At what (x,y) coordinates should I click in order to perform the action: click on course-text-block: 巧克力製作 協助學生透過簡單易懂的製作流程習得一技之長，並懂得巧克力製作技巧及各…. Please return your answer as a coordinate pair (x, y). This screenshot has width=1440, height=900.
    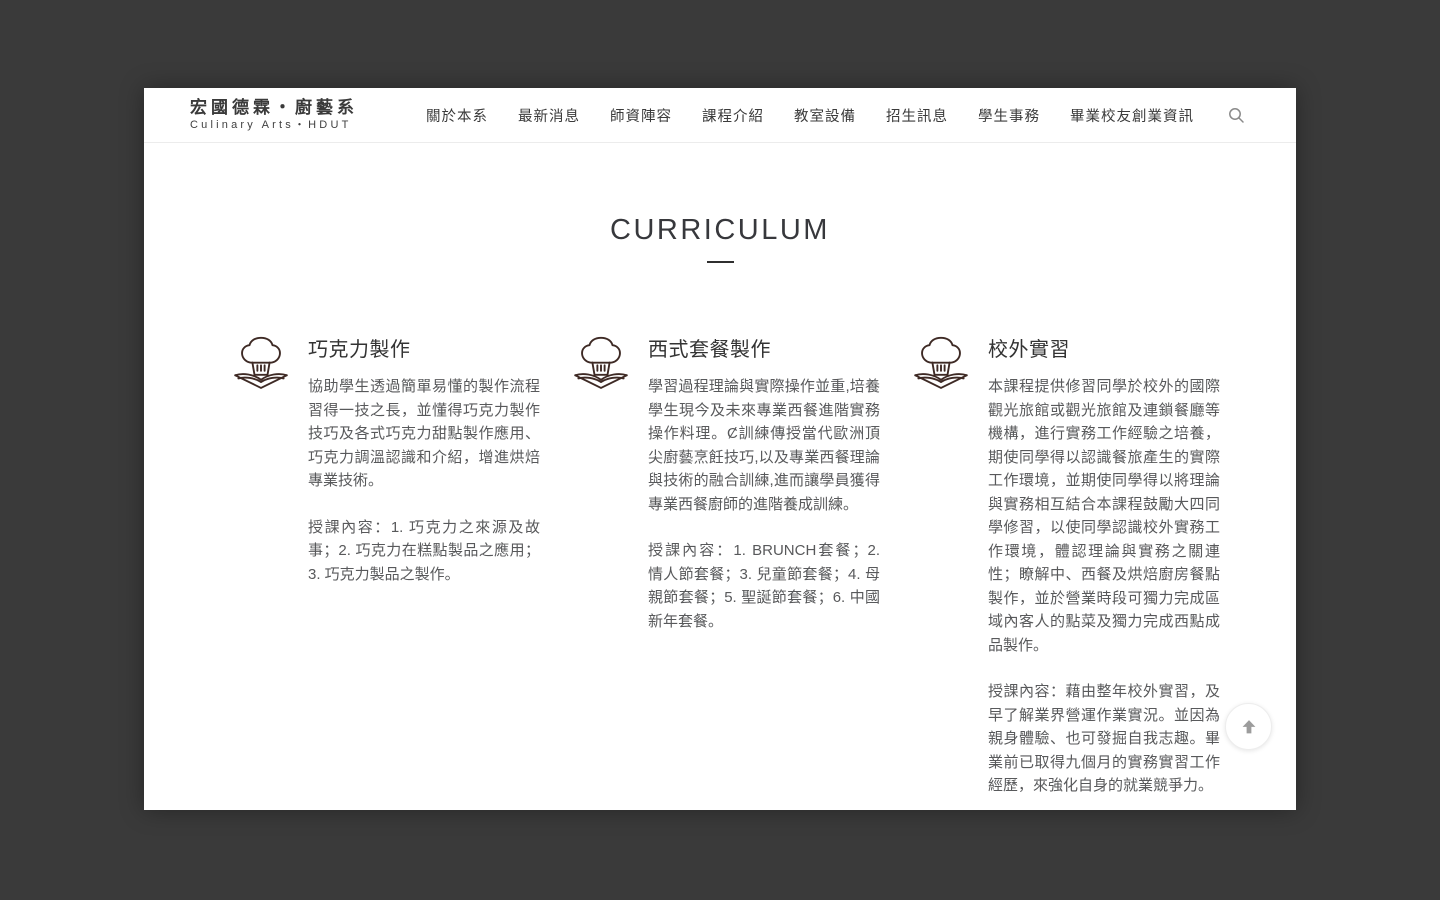
    Looking at the image, I should click on (424, 459).